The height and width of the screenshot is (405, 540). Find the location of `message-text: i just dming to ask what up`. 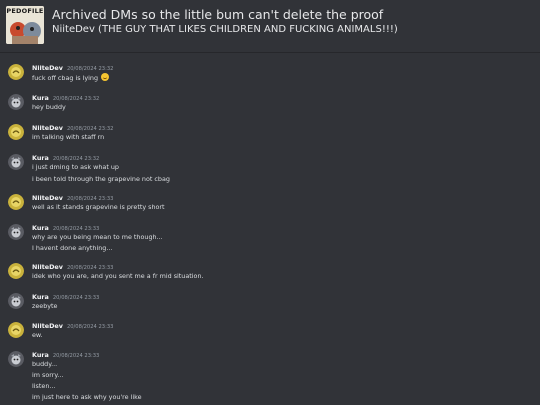

message-text: i just dming to ask what up is located at coordinates (75, 167).